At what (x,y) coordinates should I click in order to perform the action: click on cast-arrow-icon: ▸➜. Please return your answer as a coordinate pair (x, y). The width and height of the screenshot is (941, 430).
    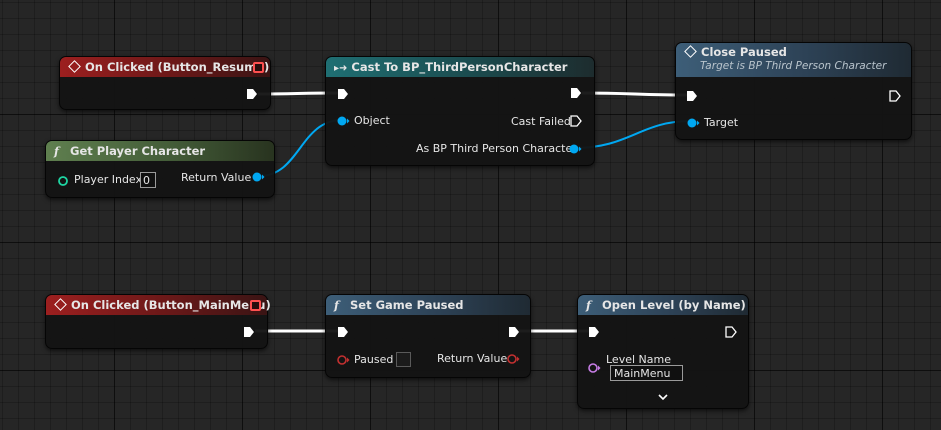
    Looking at the image, I should click on (341, 68).